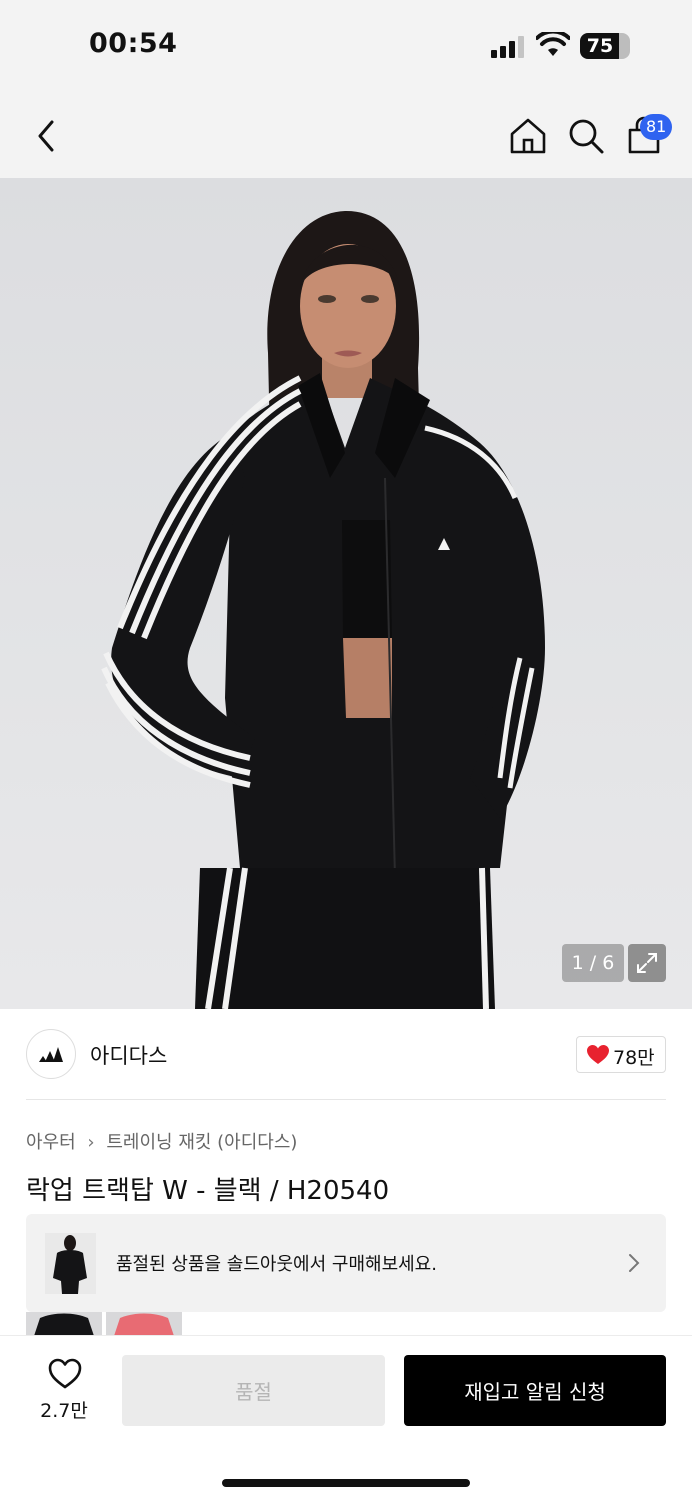 The width and height of the screenshot is (692, 1500). I want to click on restock-alert-button: 재입고 알림 신청, so click(535, 1390).